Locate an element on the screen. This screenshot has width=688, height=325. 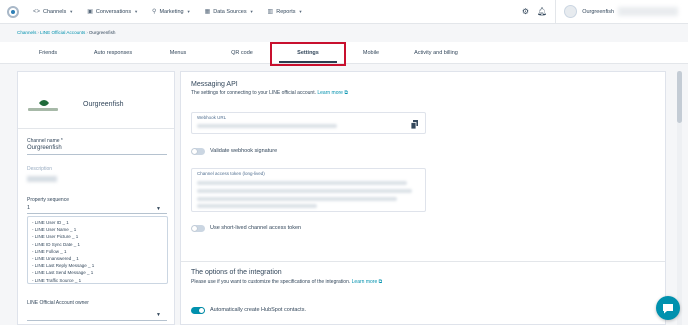
nav-conversations: ▣ Conversations ▼ is located at coordinates (112, 12).